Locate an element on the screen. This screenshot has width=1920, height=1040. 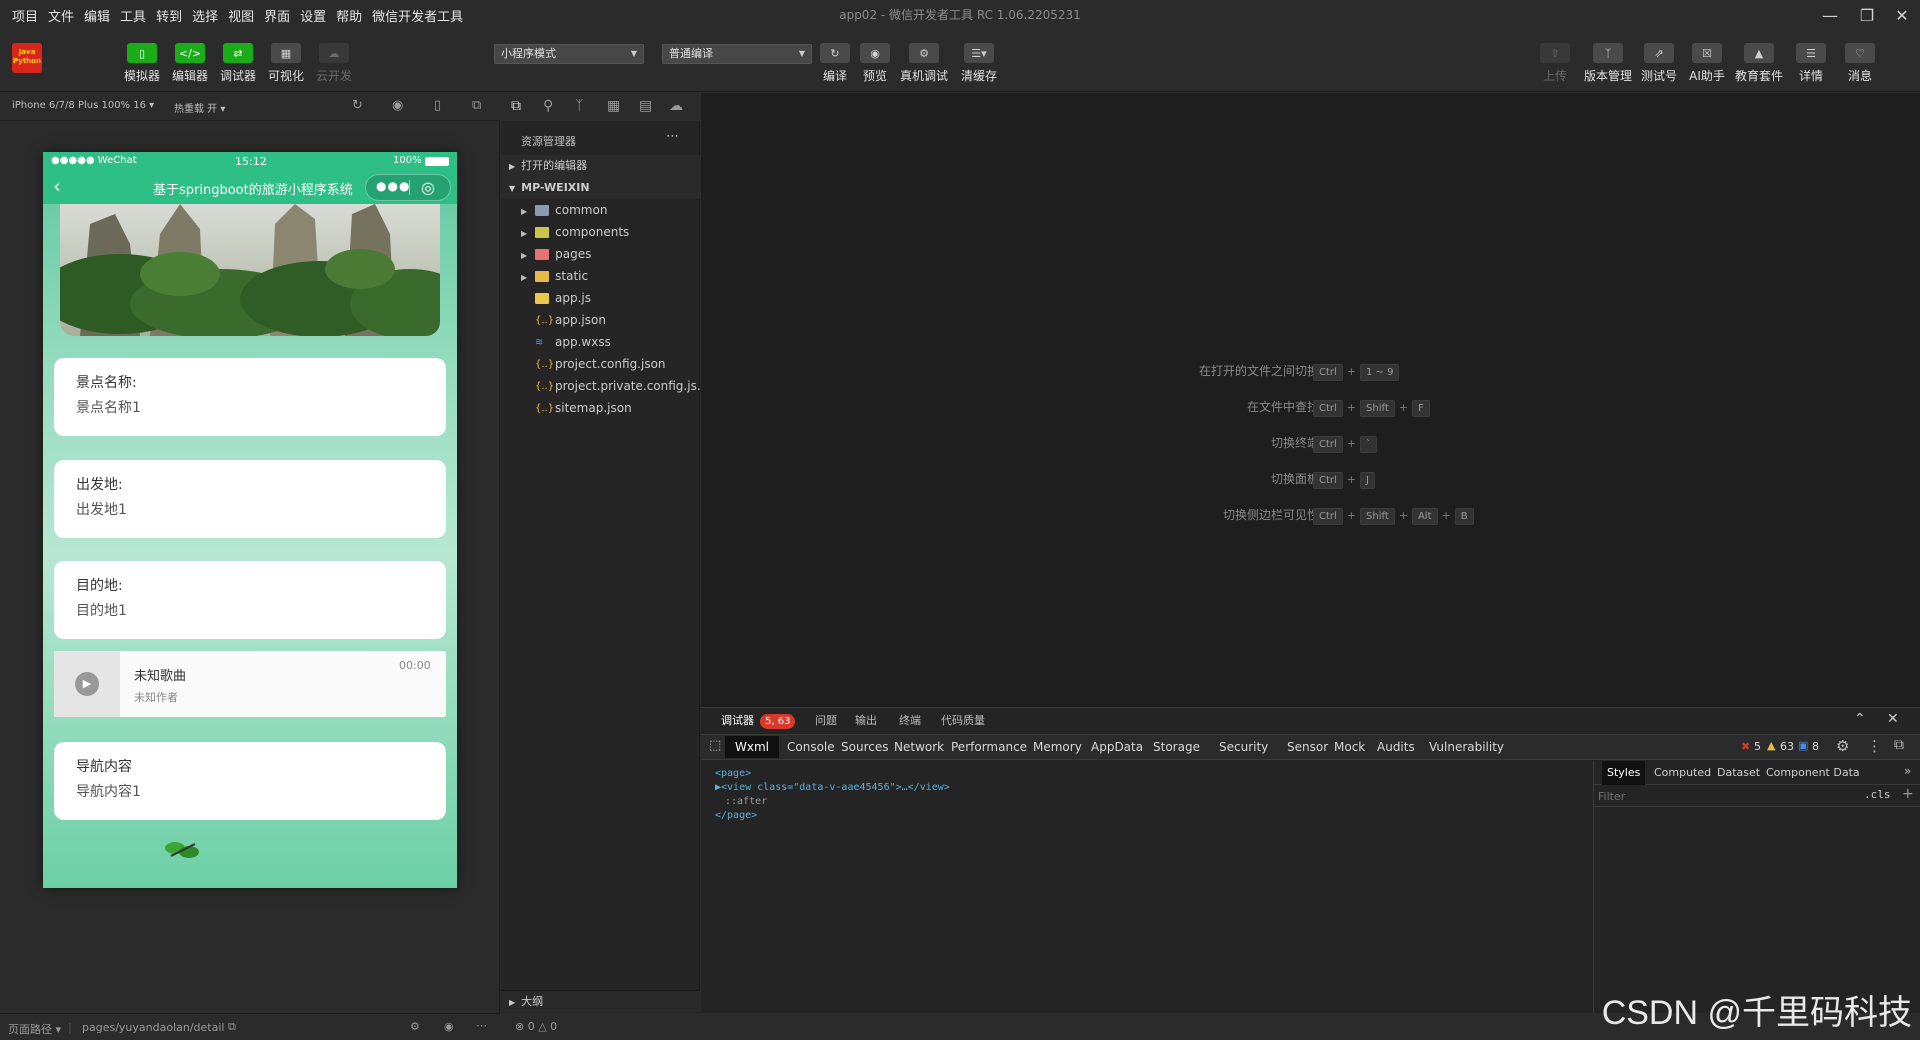
cloud-tool-button: ☁ 云开发 is located at coordinates (334, 63).